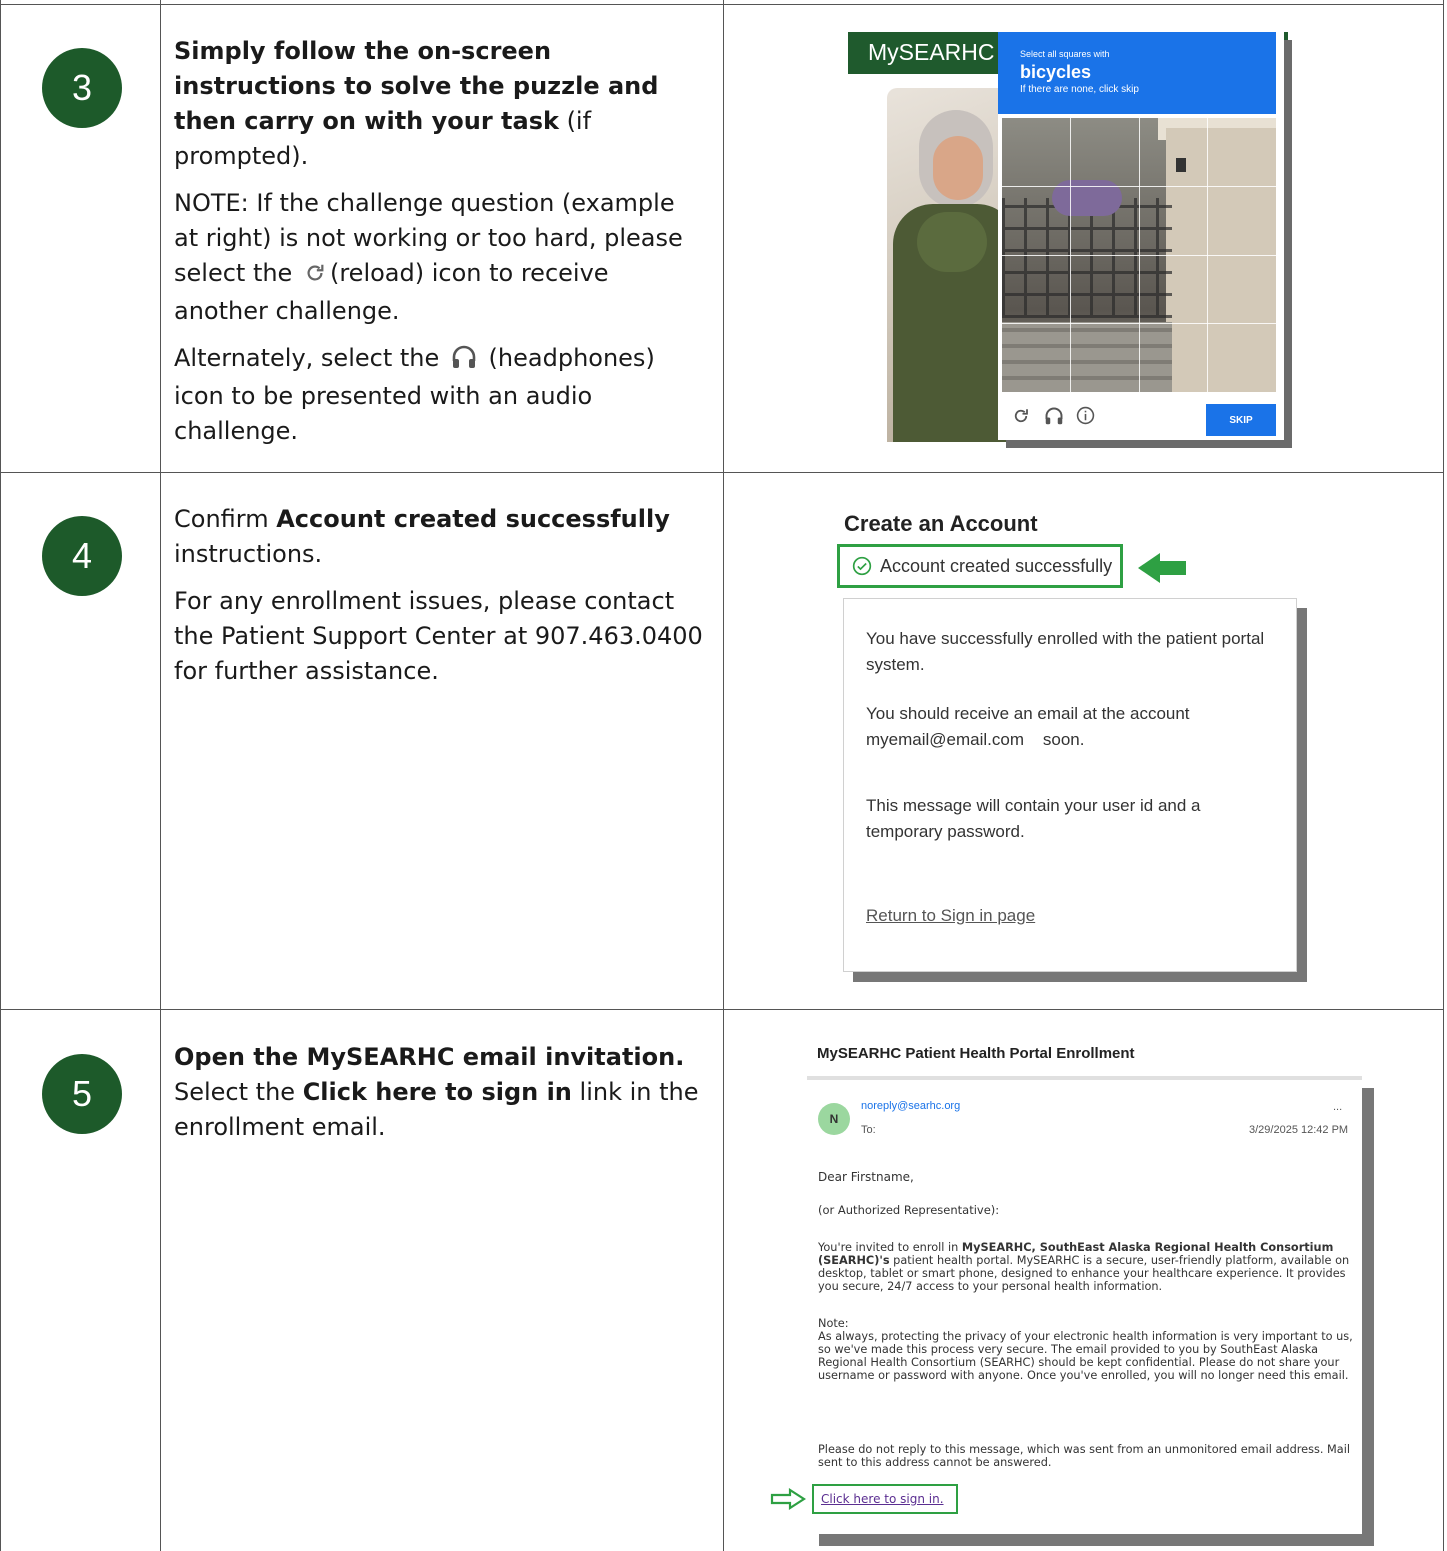  I want to click on return-to-sign-in-link: Return to Sign in page, so click(1066, 916).